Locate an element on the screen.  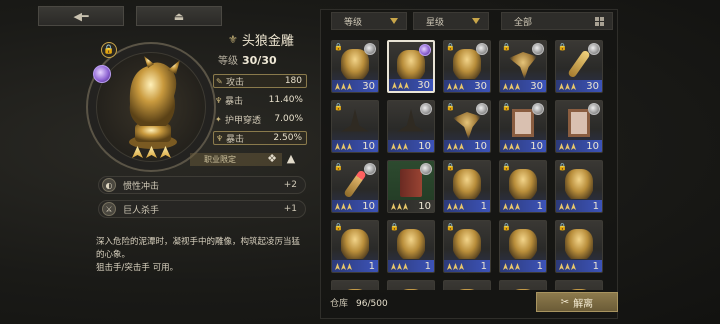
armor-pen-icon: ✦ is located at coordinates (218, 119).